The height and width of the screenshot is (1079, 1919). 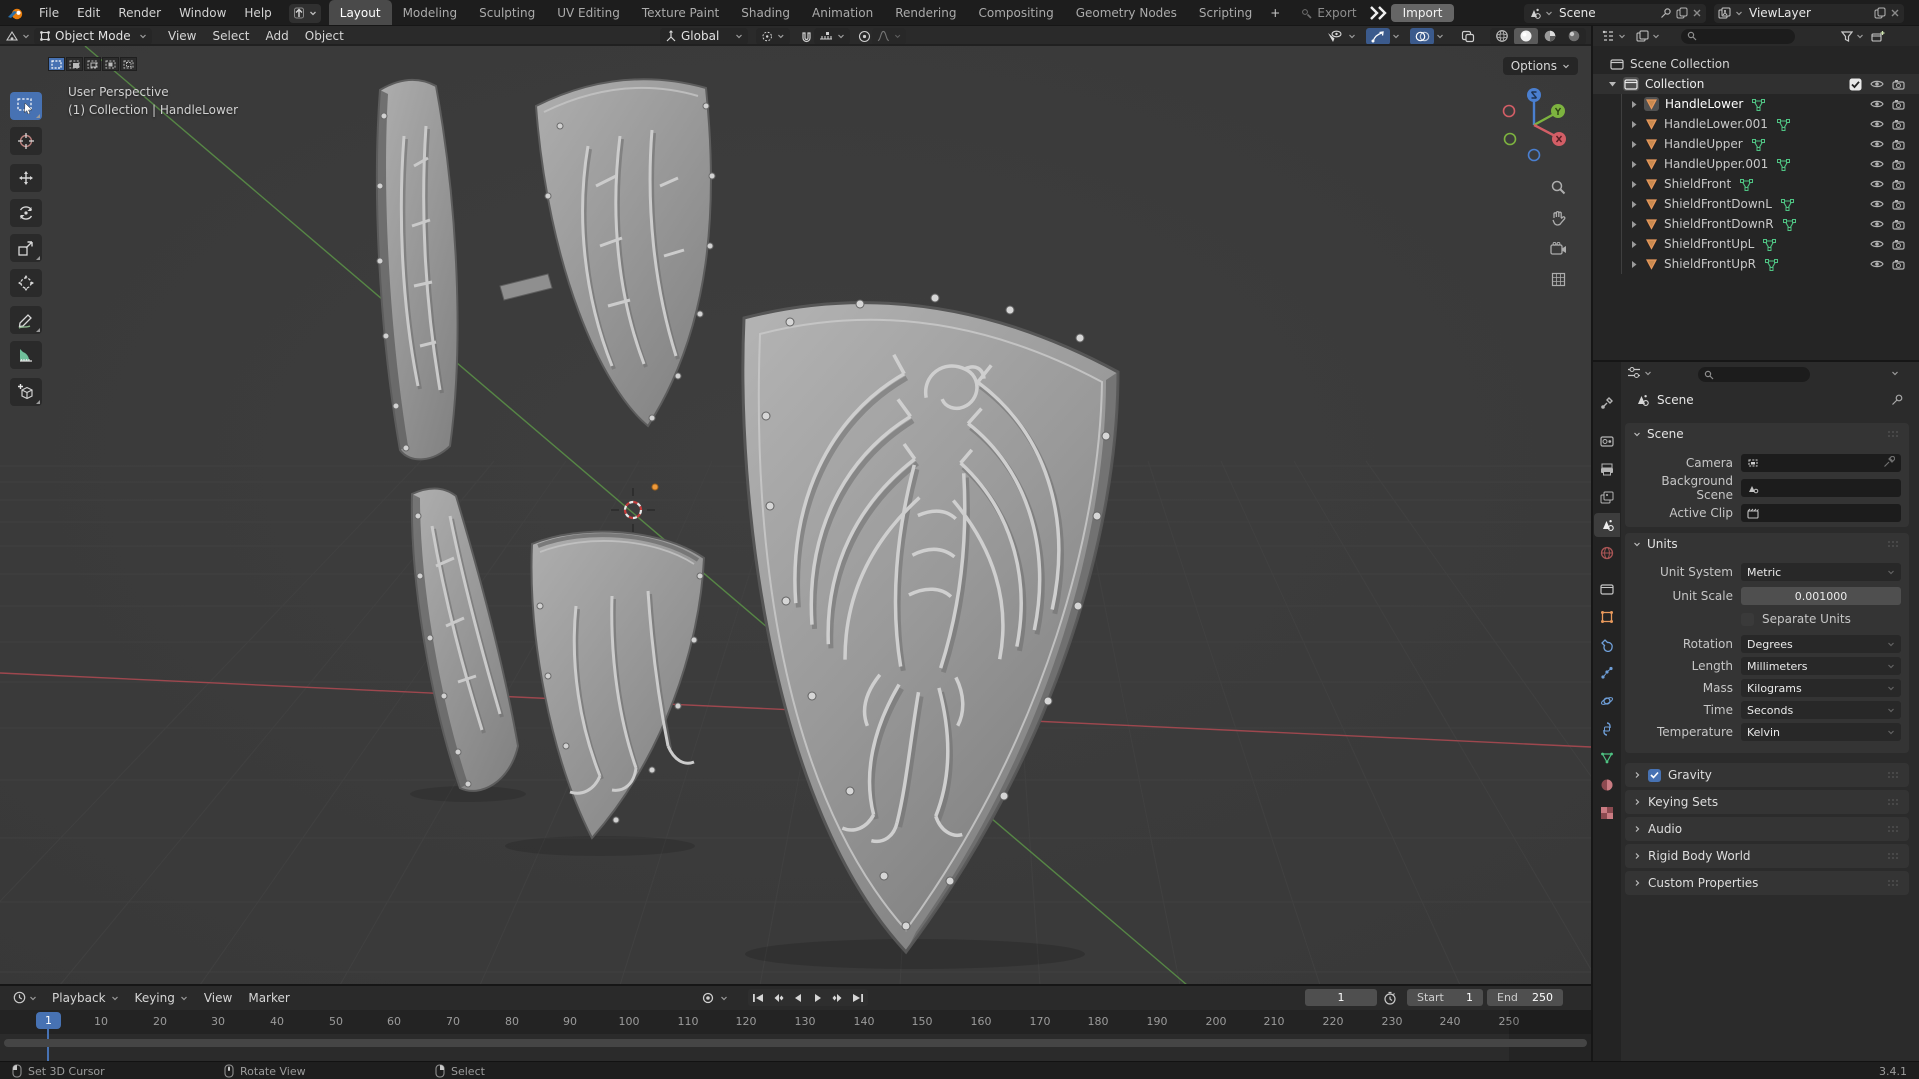 I want to click on panel-custom-properties: Custom Properties, so click(x=1767, y=883).